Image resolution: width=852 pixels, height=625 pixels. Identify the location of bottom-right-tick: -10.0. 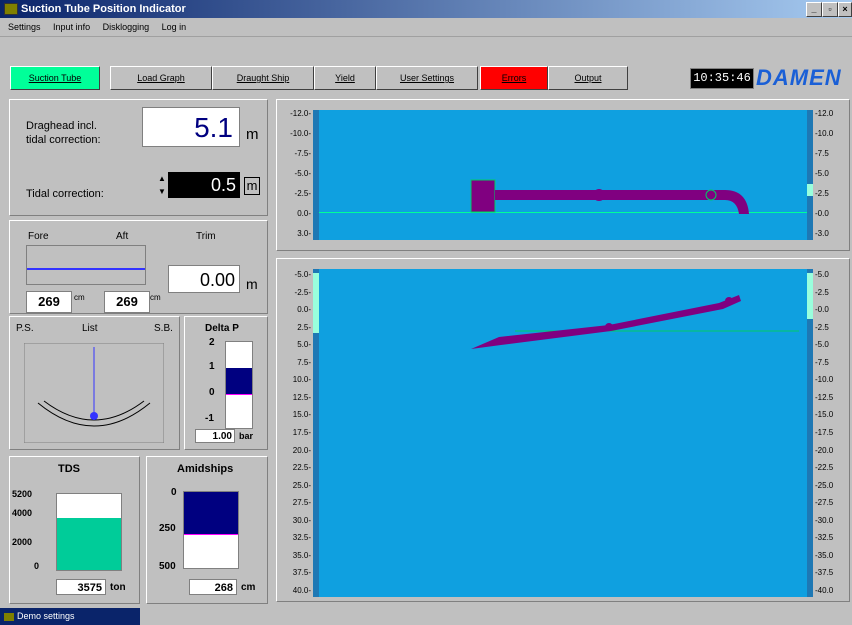
(824, 380).